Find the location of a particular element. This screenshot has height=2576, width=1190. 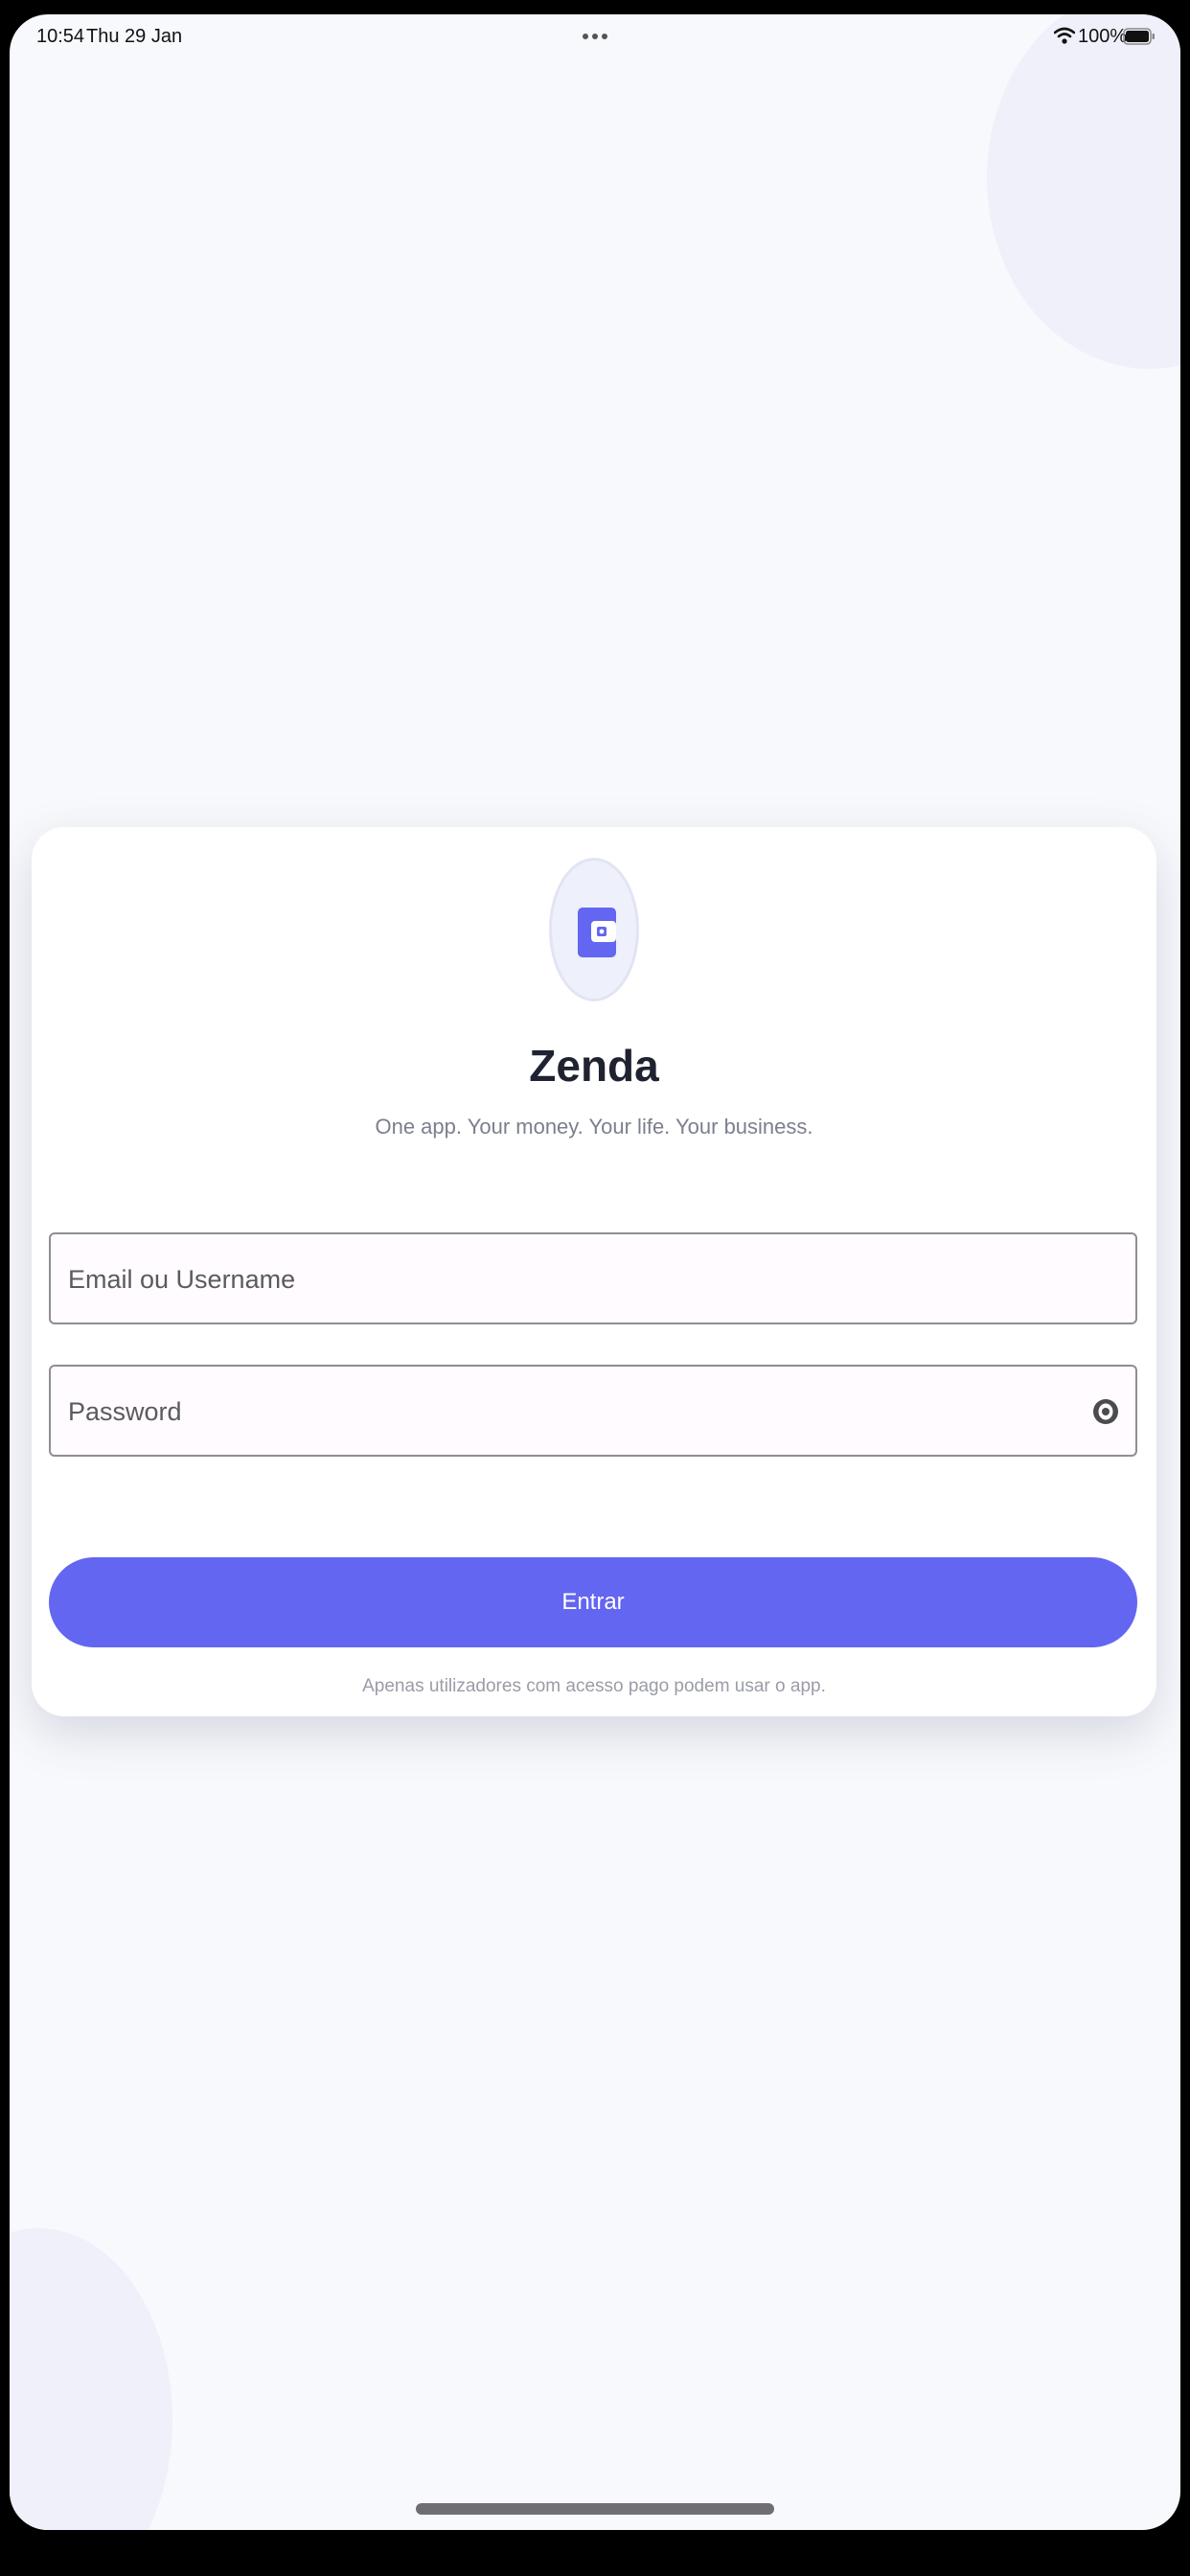

email-field is located at coordinates (593, 1278).